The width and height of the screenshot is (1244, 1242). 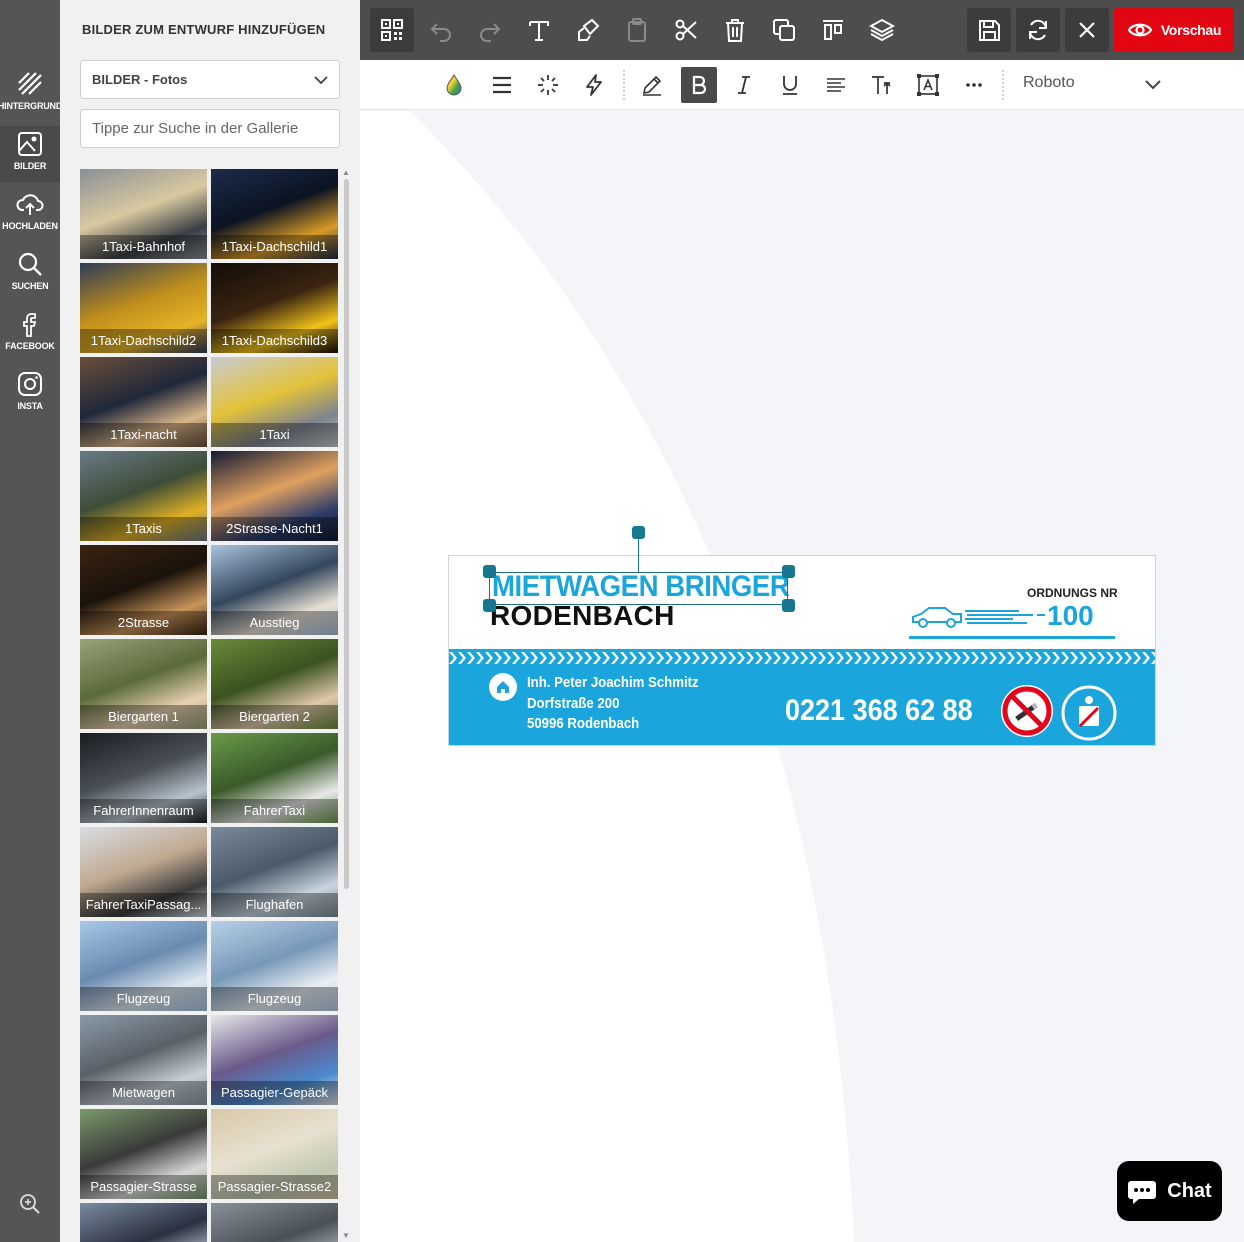 What do you see at coordinates (143, 496) in the screenshot?
I see `gallery-tile: 1Taxis` at bounding box center [143, 496].